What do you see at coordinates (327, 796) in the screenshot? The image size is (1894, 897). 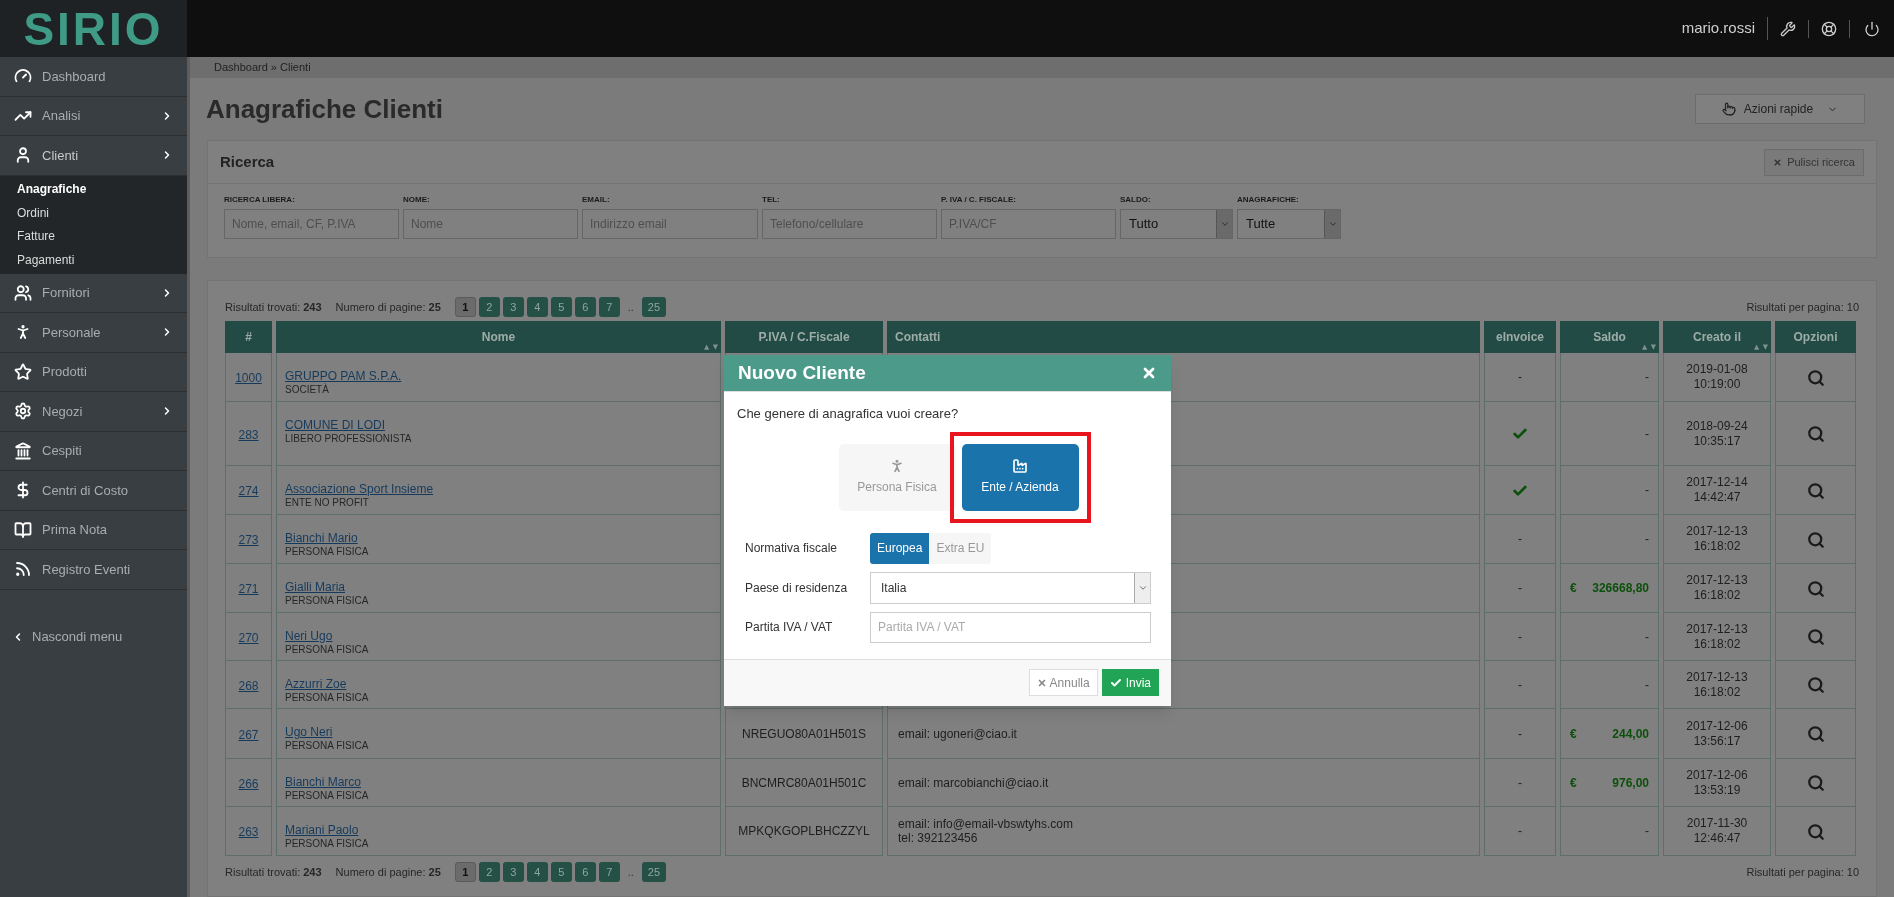 I see `client-type: PERSONA FISICA` at bounding box center [327, 796].